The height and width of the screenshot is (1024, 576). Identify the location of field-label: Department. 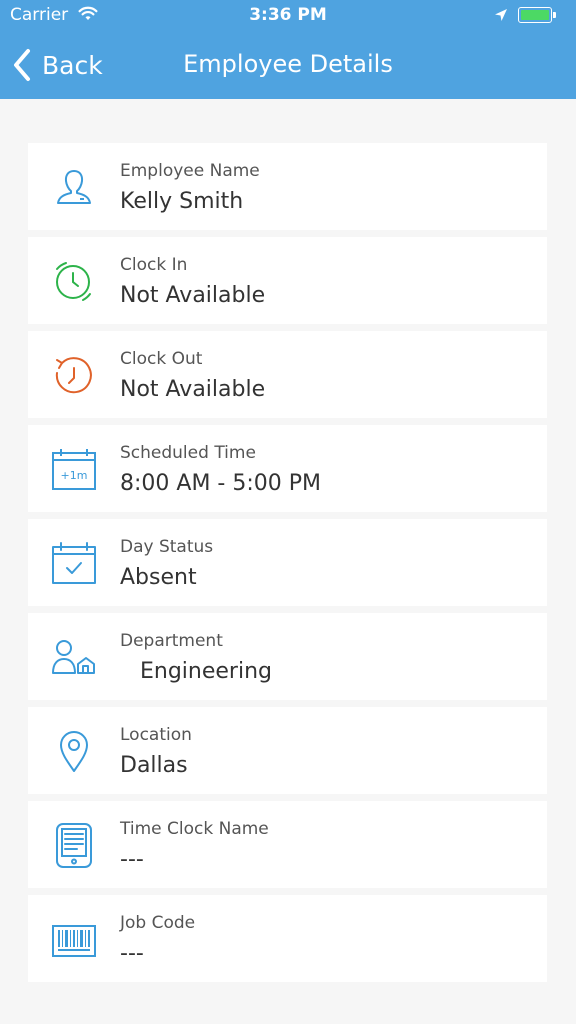
(171, 641).